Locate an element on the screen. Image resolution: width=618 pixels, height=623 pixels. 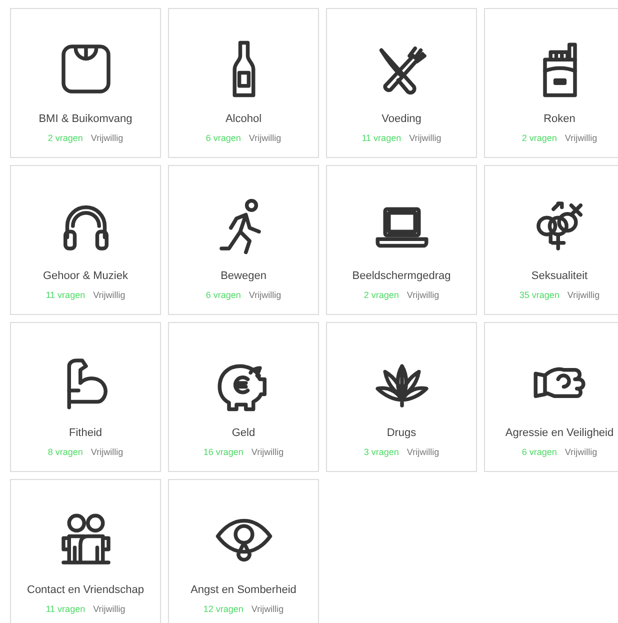
topic-title: Seksualiteit is located at coordinates (559, 276).